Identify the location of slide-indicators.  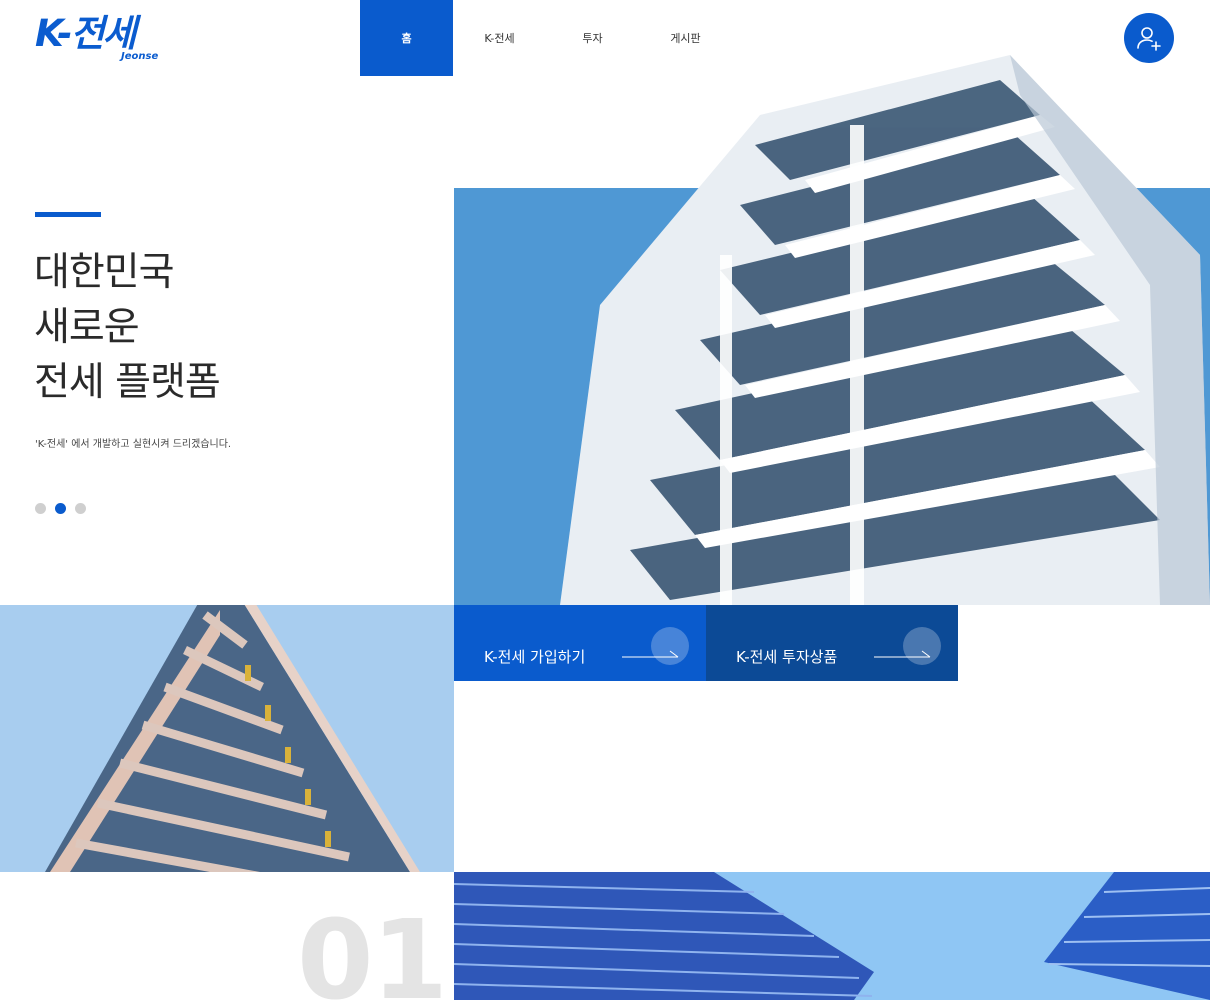
(60, 508).